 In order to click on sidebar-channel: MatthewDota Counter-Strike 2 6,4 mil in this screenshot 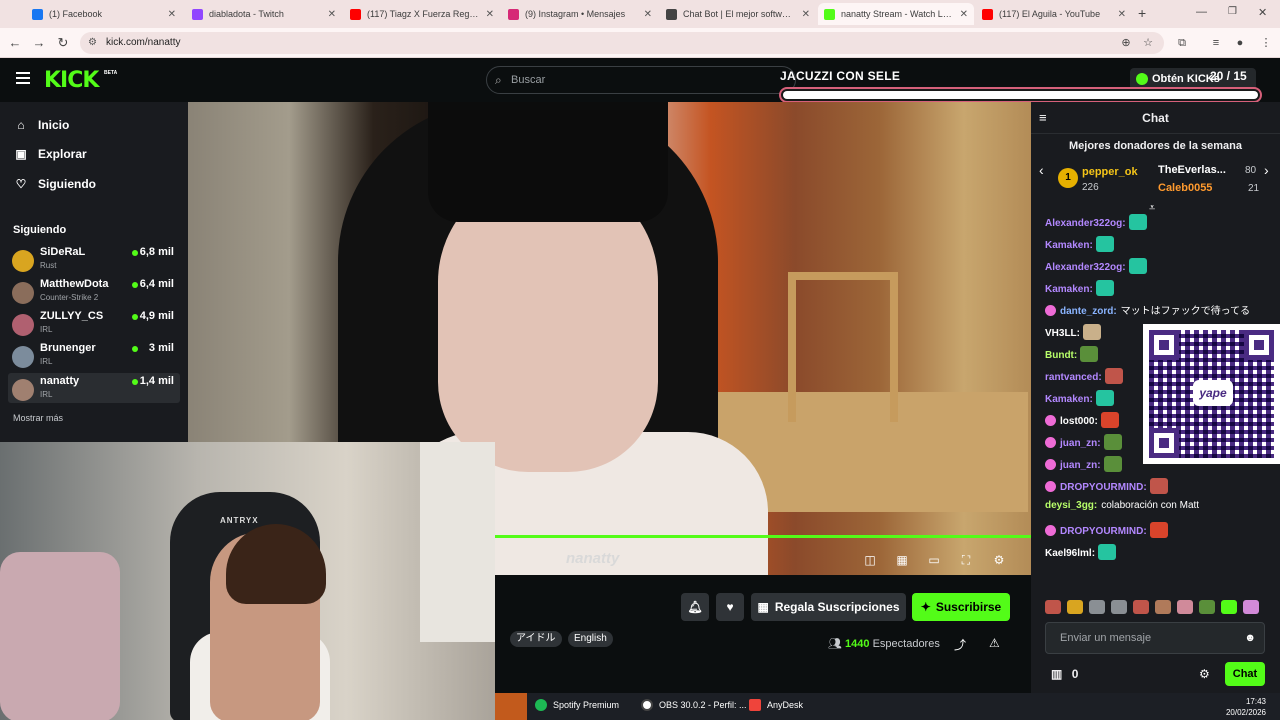, I will do `click(94, 291)`.